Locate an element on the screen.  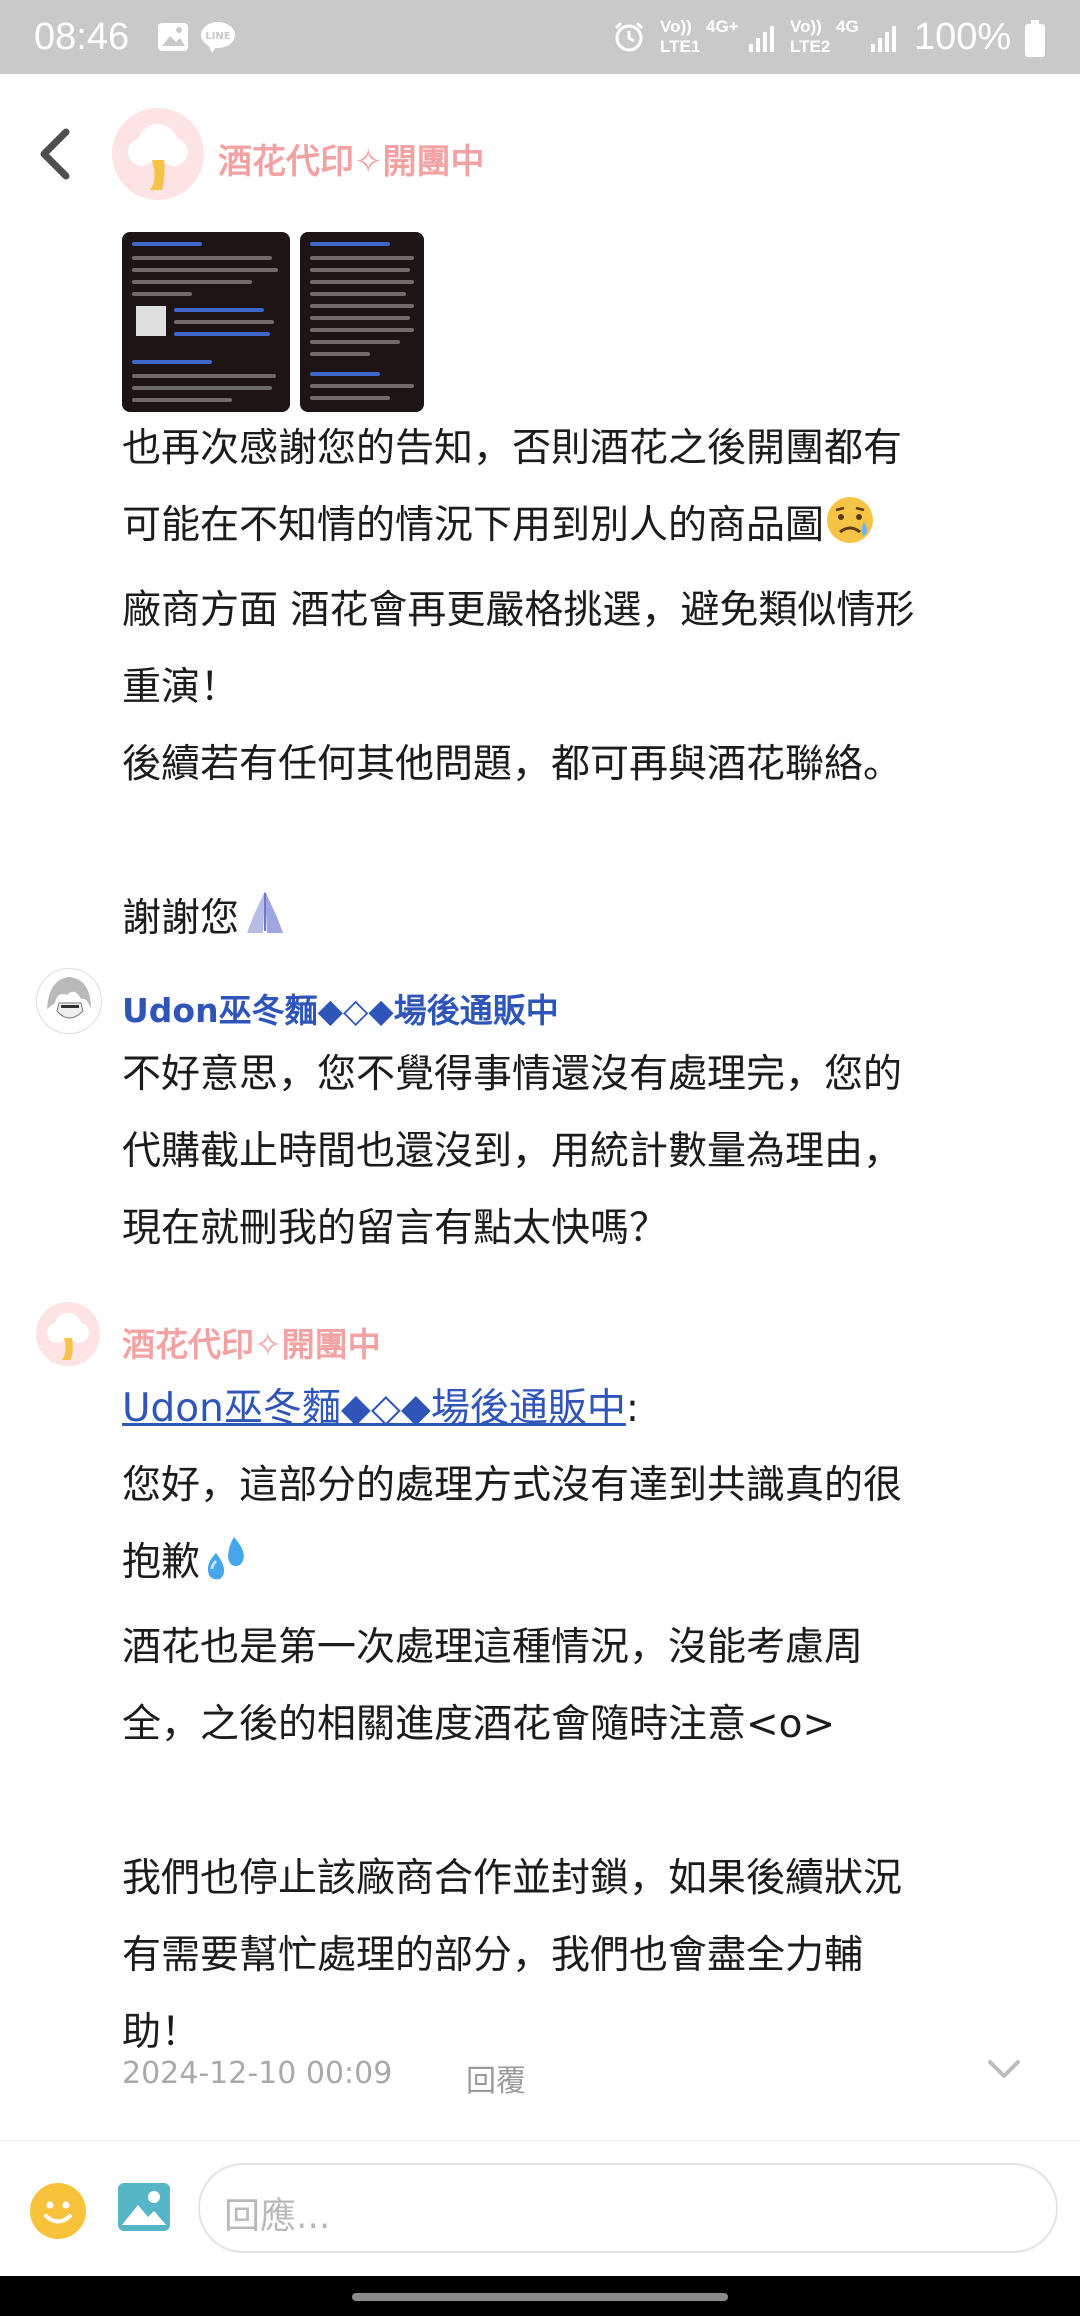
anime-avatar-icon is located at coordinates (69, 1001).